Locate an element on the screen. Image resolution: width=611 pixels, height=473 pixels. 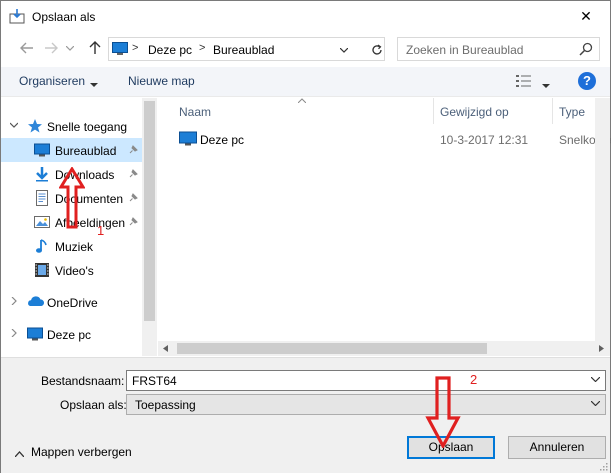
breadcrumb-thispc: Deze pc is located at coordinates (170, 50).